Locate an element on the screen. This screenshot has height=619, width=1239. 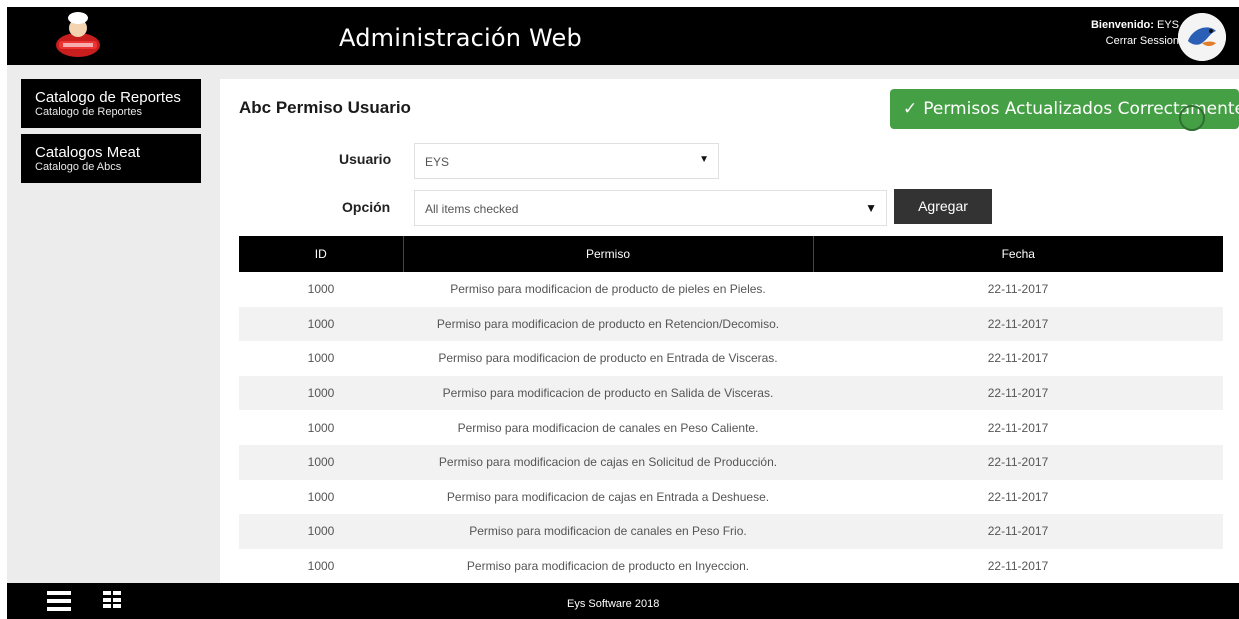
table-header-row: ID Permiso Fecha is located at coordinates (731, 254).